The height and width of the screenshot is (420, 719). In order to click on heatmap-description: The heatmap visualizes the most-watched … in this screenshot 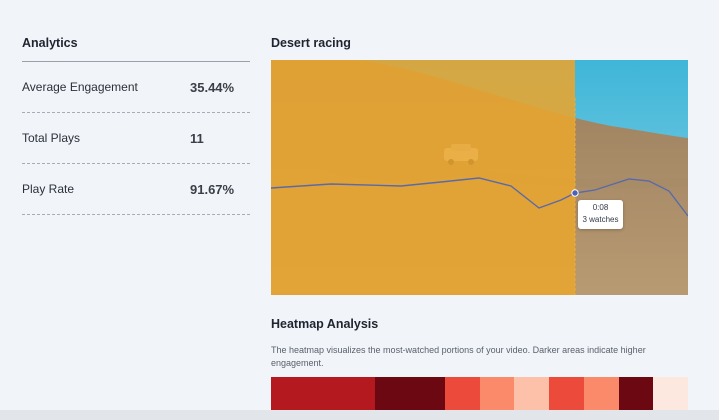, I will do `click(458, 356)`.